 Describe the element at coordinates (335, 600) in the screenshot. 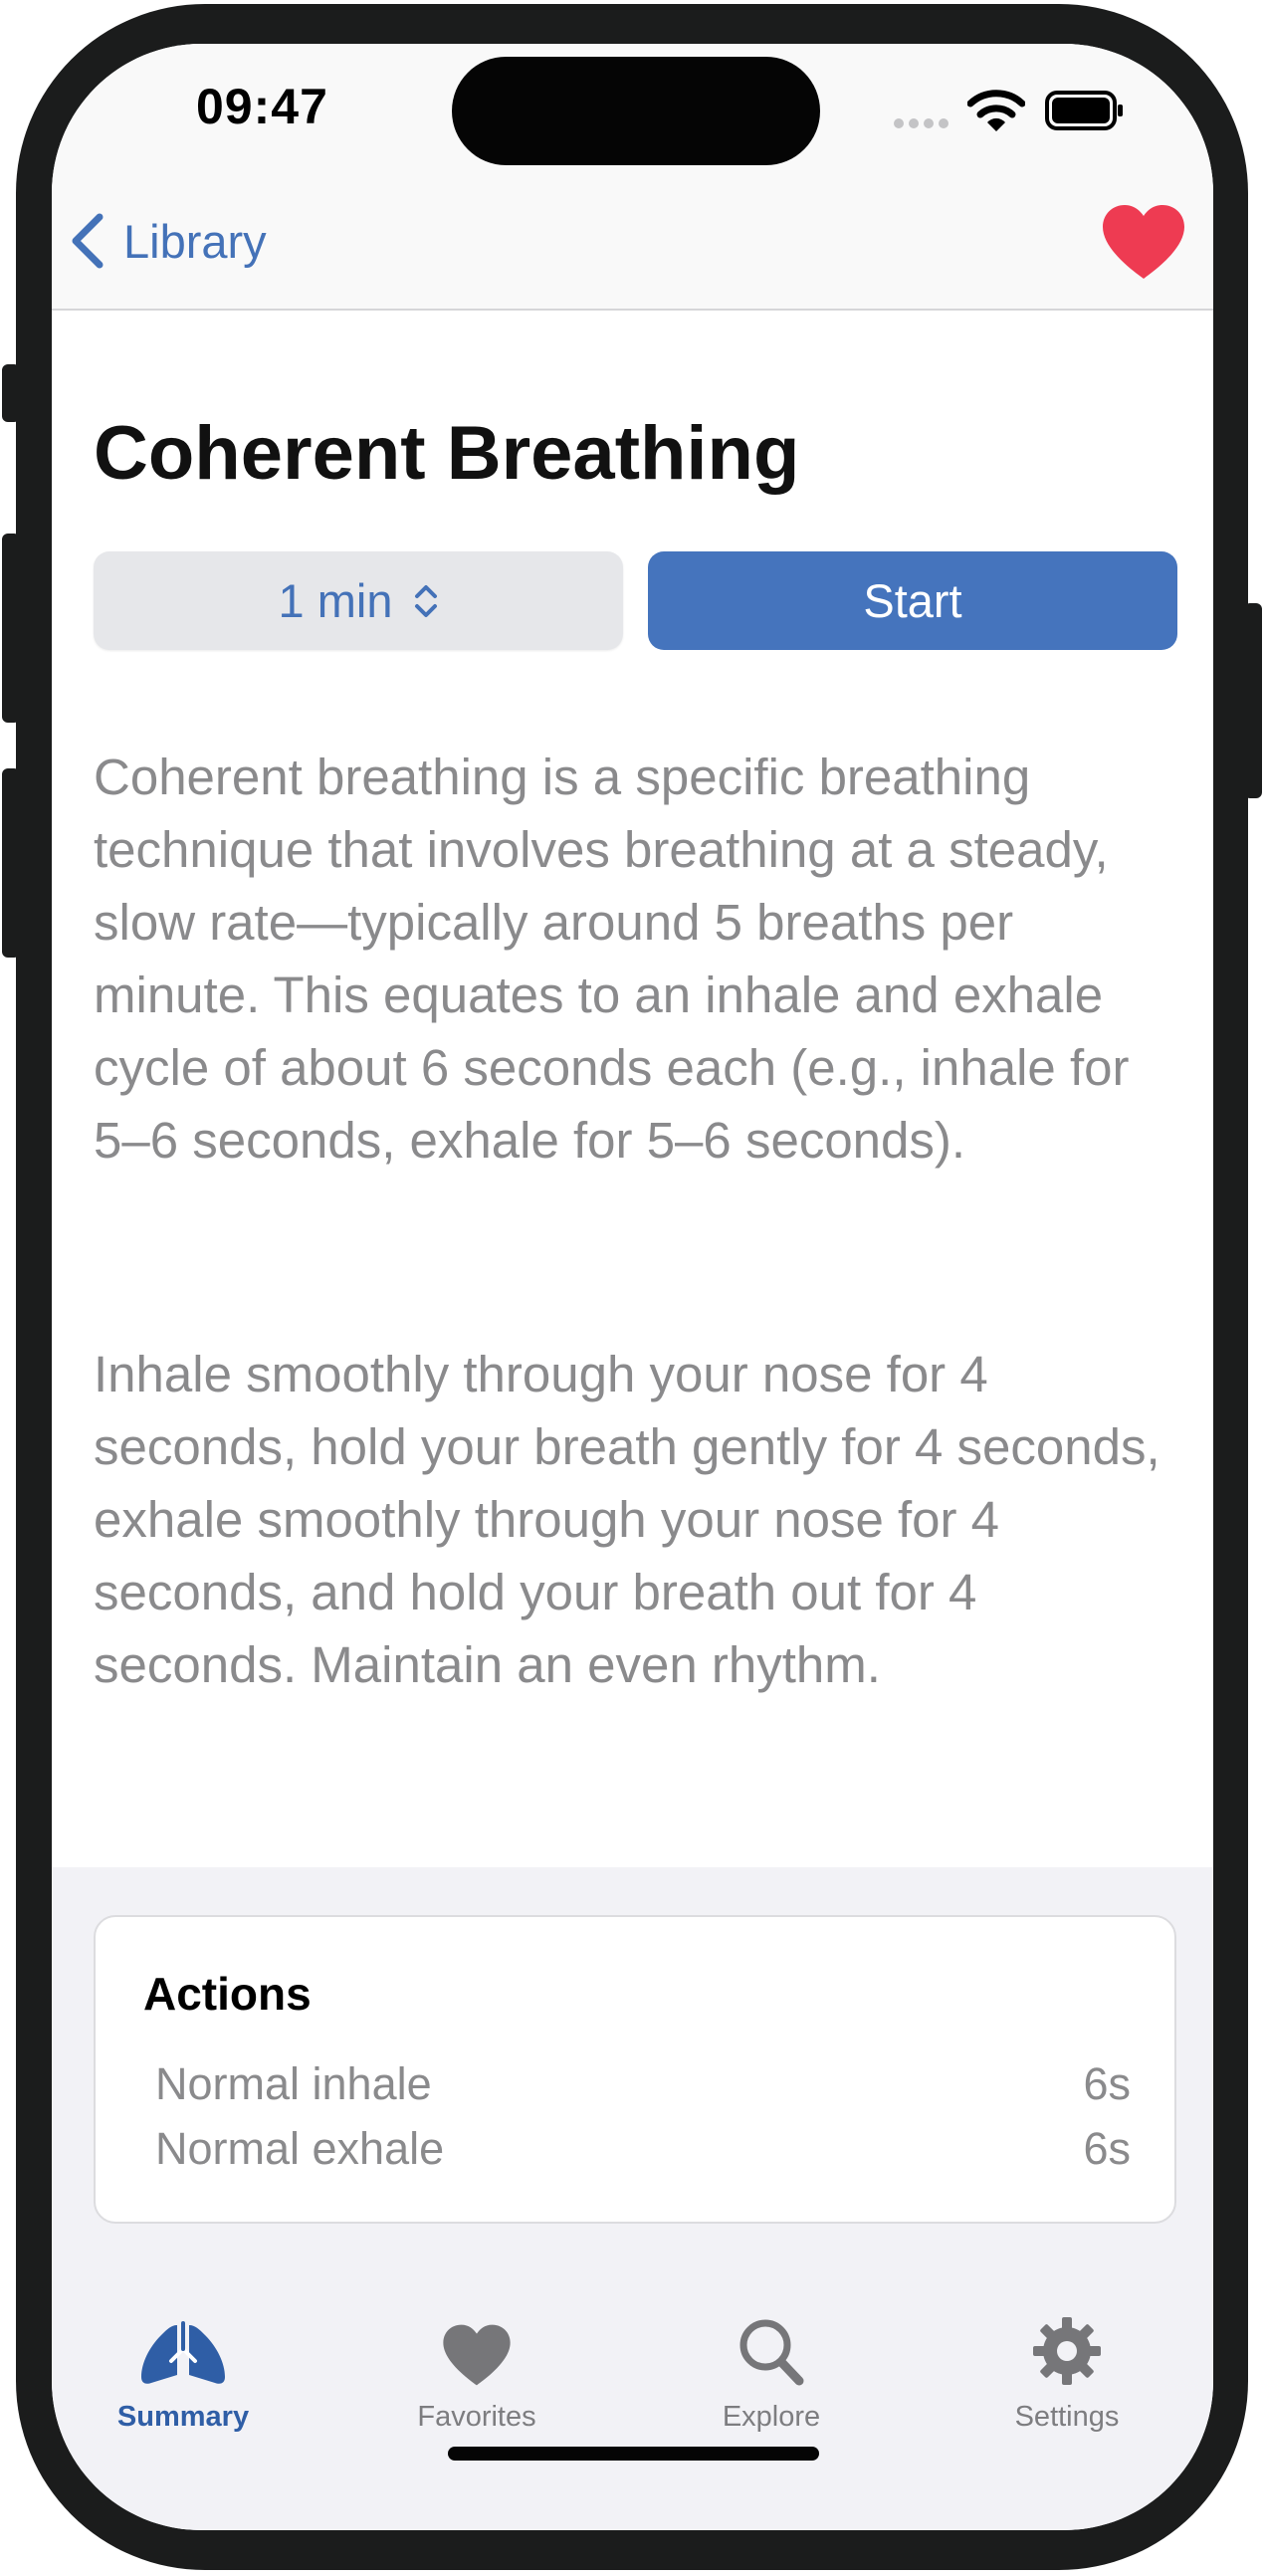

I see `duration-label: 1 min` at that location.